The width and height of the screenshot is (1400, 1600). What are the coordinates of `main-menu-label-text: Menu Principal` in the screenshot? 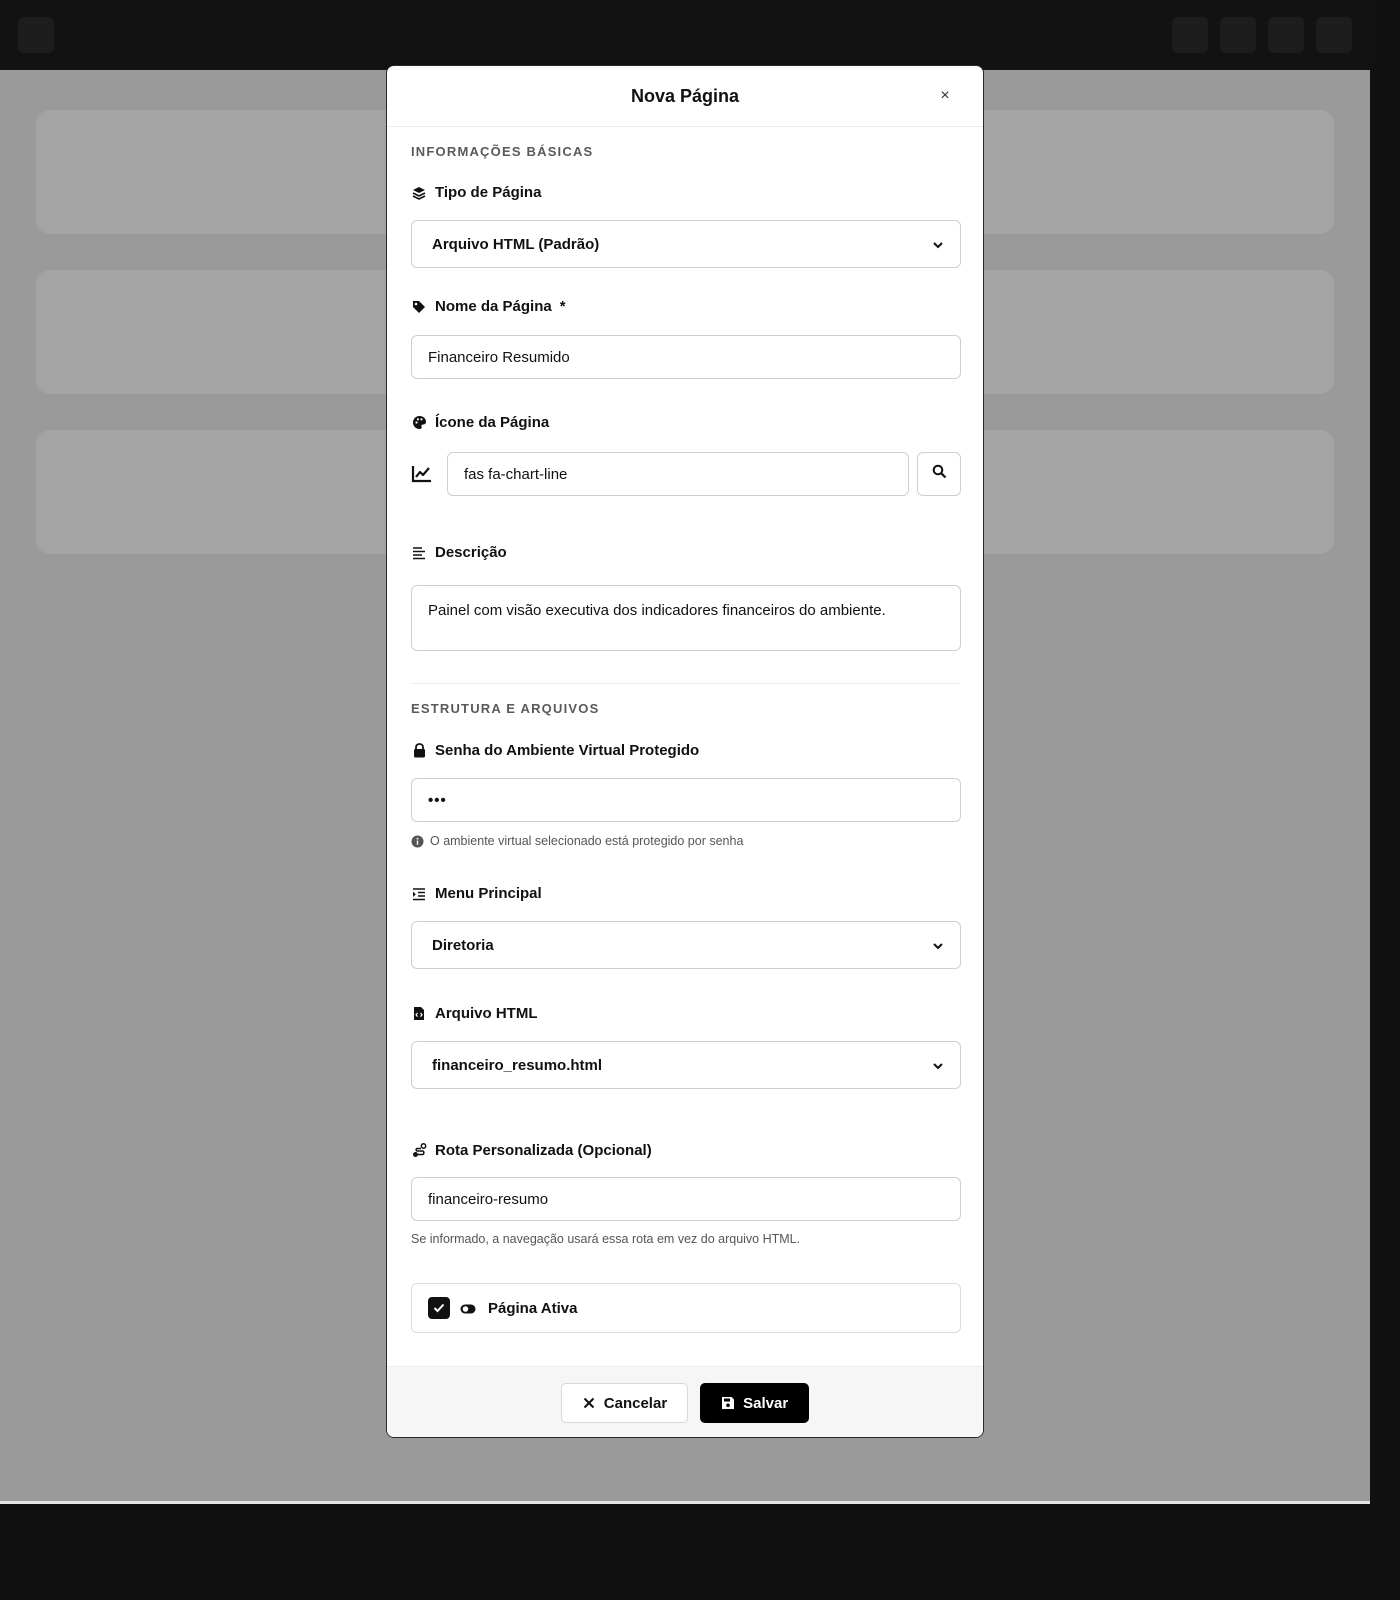 It's located at (488, 893).